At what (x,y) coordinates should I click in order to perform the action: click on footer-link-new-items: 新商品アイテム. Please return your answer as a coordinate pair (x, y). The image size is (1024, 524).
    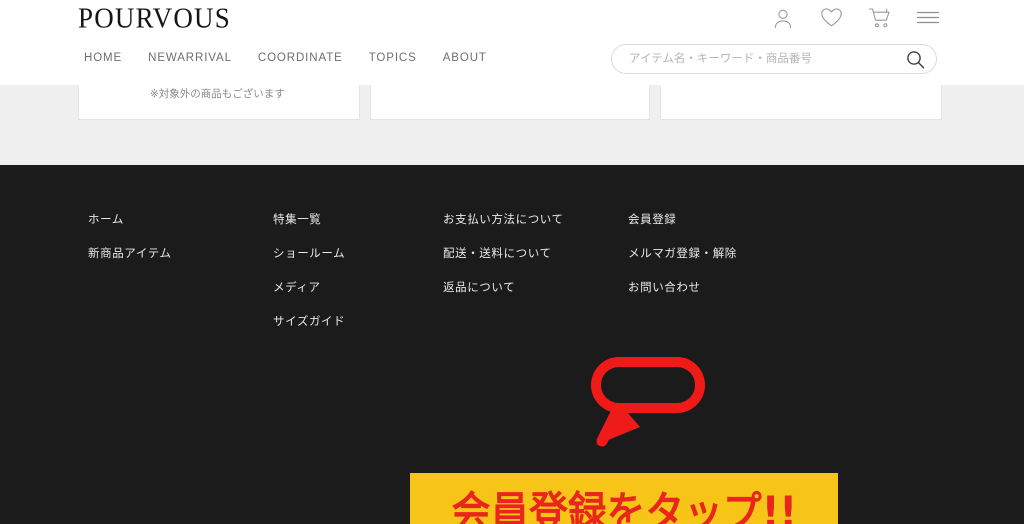
    Looking at the image, I should click on (130, 254).